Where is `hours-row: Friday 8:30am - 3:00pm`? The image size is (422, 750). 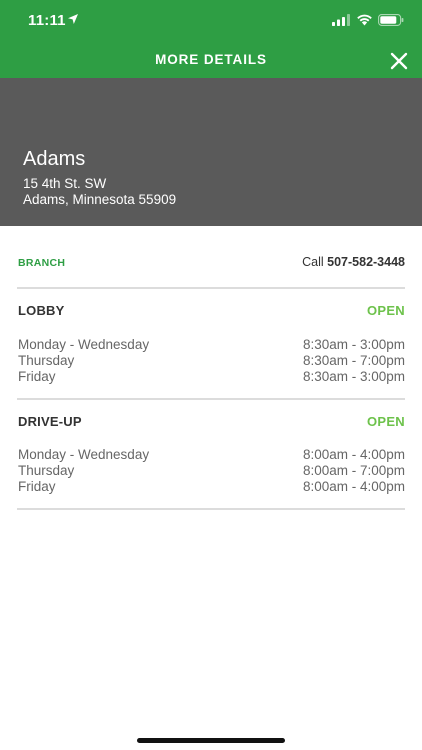
hours-row: Friday 8:30am - 3:00pm is located at coordinates (211, 377).